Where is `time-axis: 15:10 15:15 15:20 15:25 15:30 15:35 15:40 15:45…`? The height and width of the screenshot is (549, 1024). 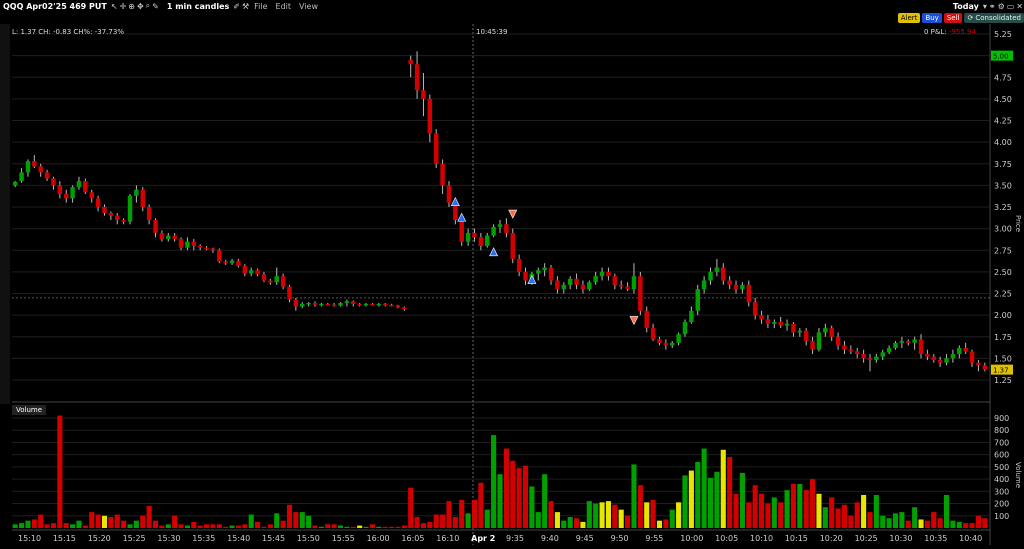 time-axis: 15:10 15:15 15:20 15:25 15:30 15:35 15:40 15:45… is located at coordinates (500, 538).